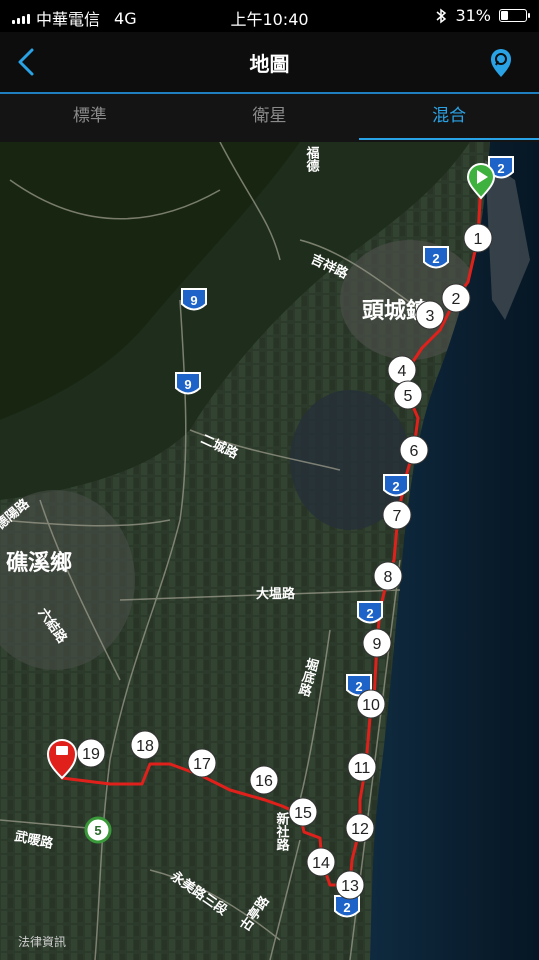 Image resolution: width=539 pixels, height=960 pixels. I want to click on lap-marker: 14, so click(321, 862).